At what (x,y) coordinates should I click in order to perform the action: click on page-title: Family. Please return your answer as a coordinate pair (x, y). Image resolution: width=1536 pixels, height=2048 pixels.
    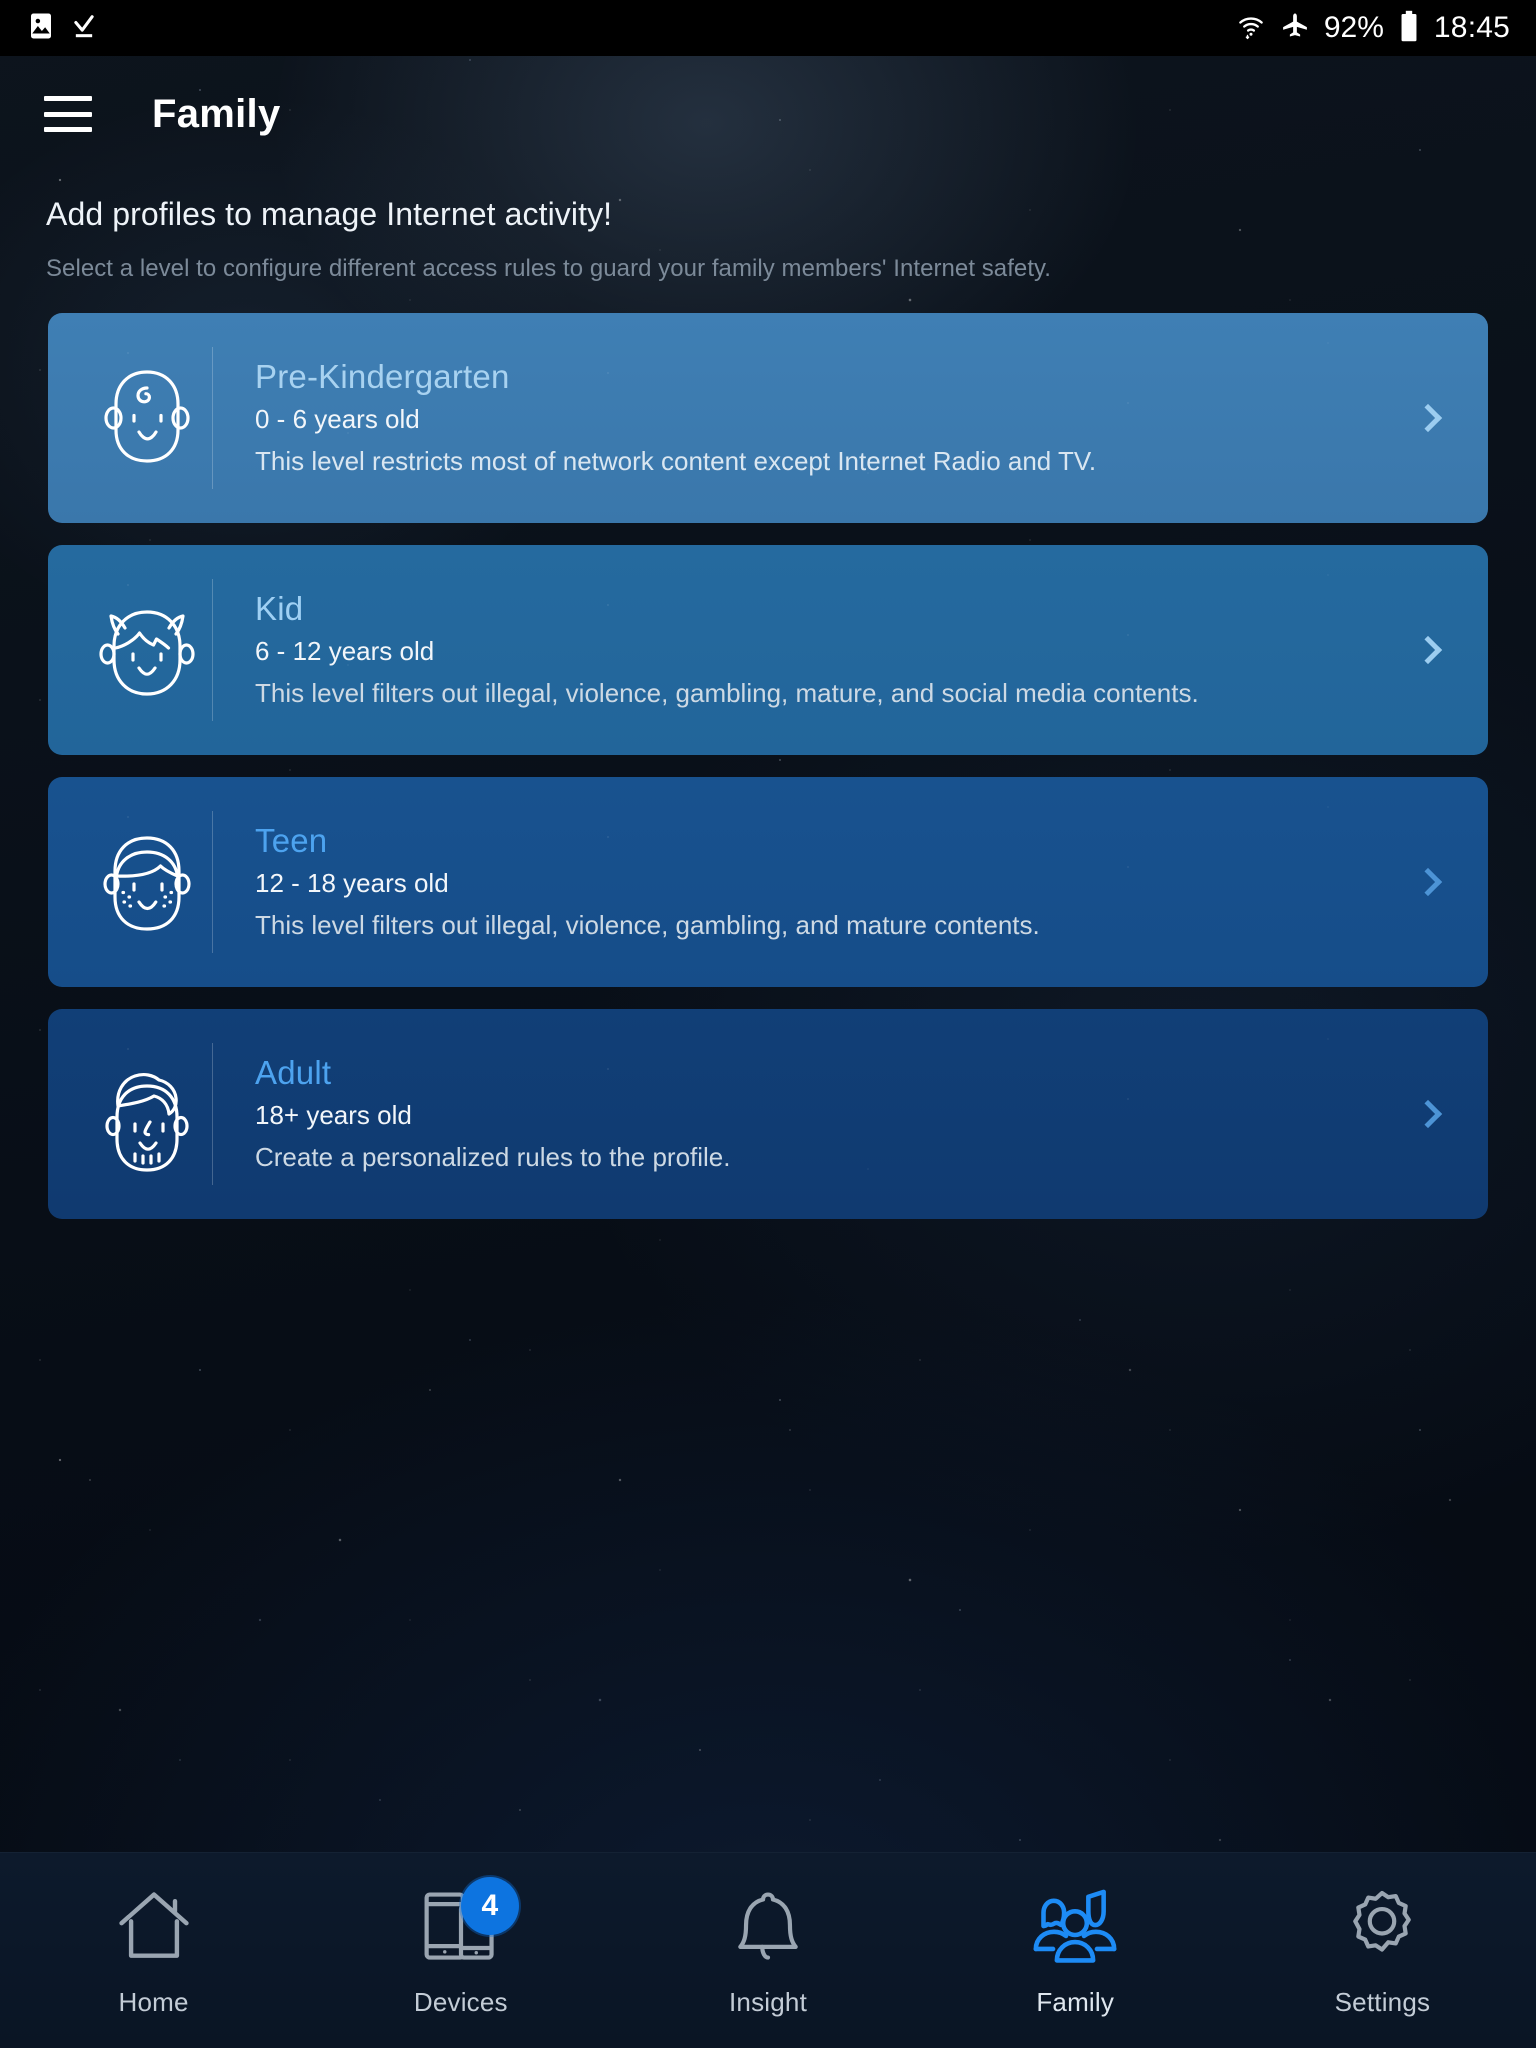
    Looking at the image, I should click on (216, 113).